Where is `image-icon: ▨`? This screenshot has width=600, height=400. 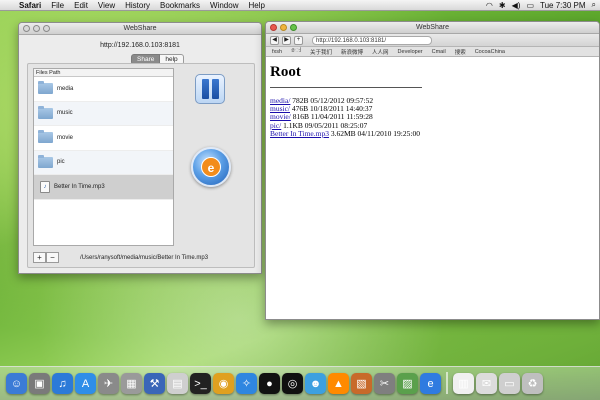
image-icon: ▨ is located at coordinates (407, 383).